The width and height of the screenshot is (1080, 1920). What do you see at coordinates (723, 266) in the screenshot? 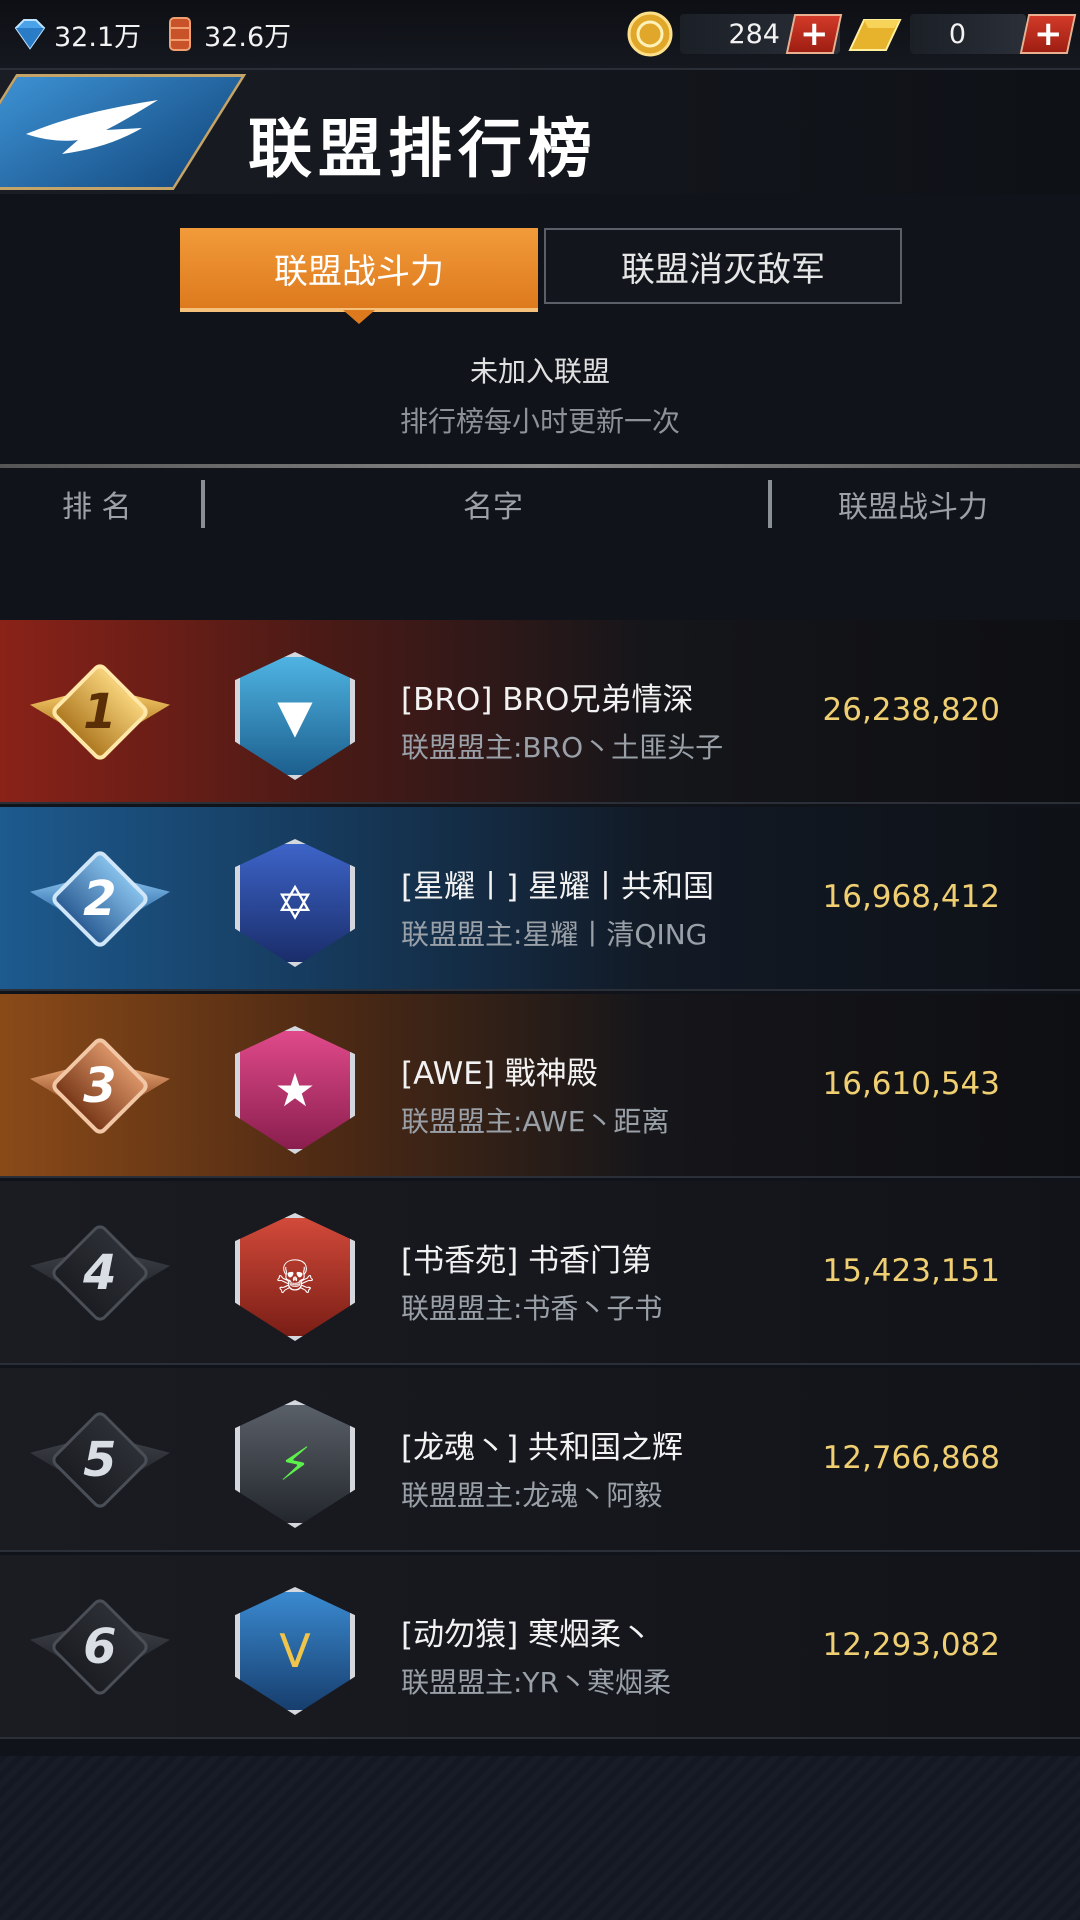
I see `tab-alliance-kills: 联盟消灭敌军` at bounding box center [723, 266].